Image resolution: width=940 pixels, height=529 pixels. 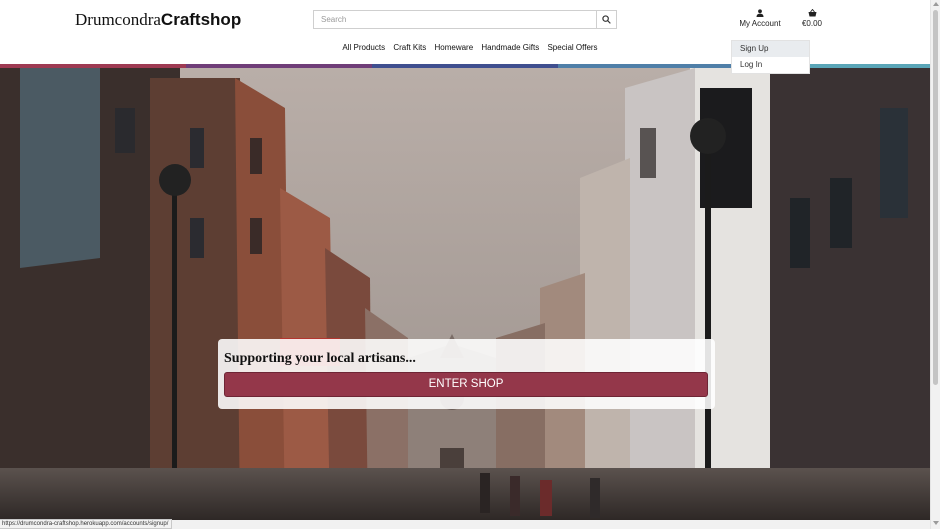 I want to click on site-logo: DrumcondraCraftshop, so click(x=158, y=20).